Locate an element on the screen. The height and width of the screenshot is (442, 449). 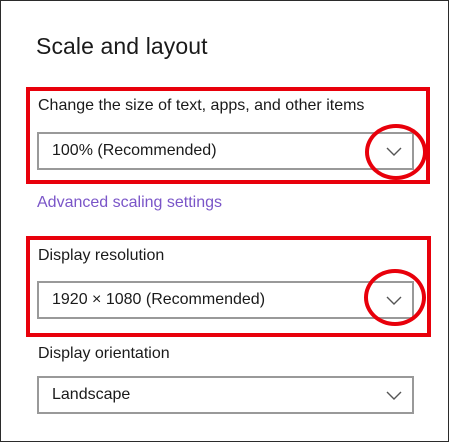
resolution-value: 1920 × 1080 (Recommended) is located at coordinates (159, 299).